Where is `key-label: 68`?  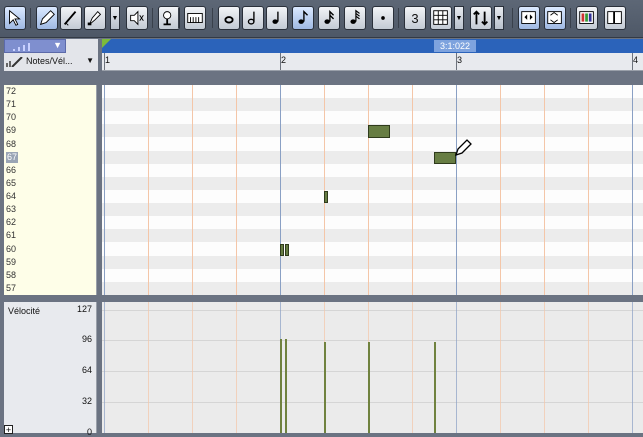
key-label: 68 is located at coordinates (11, 144).